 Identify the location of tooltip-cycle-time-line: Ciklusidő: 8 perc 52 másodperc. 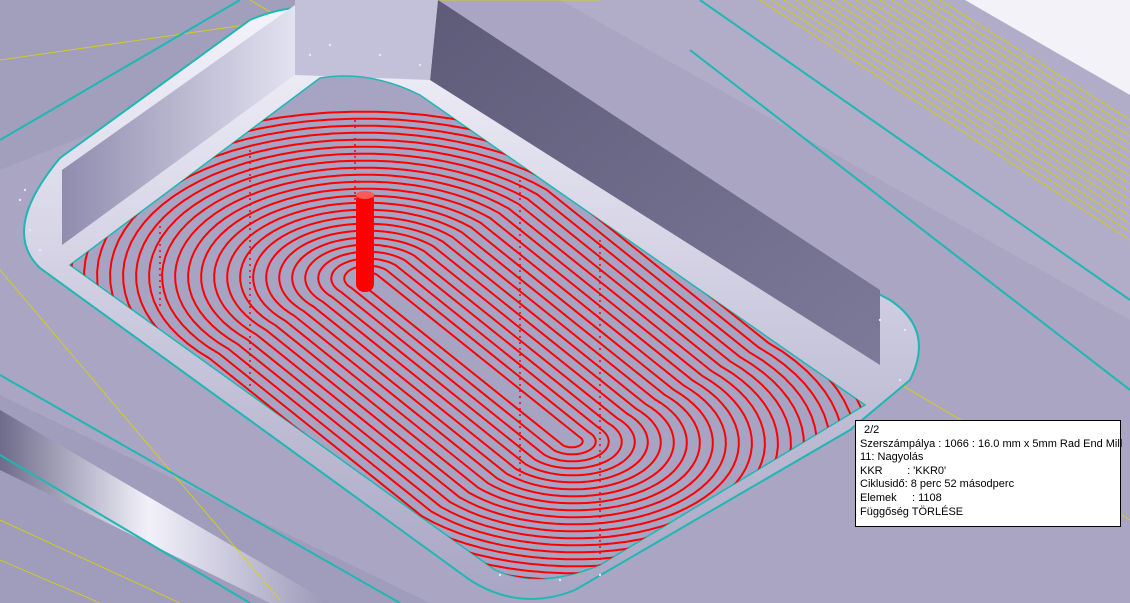
(937, 484).